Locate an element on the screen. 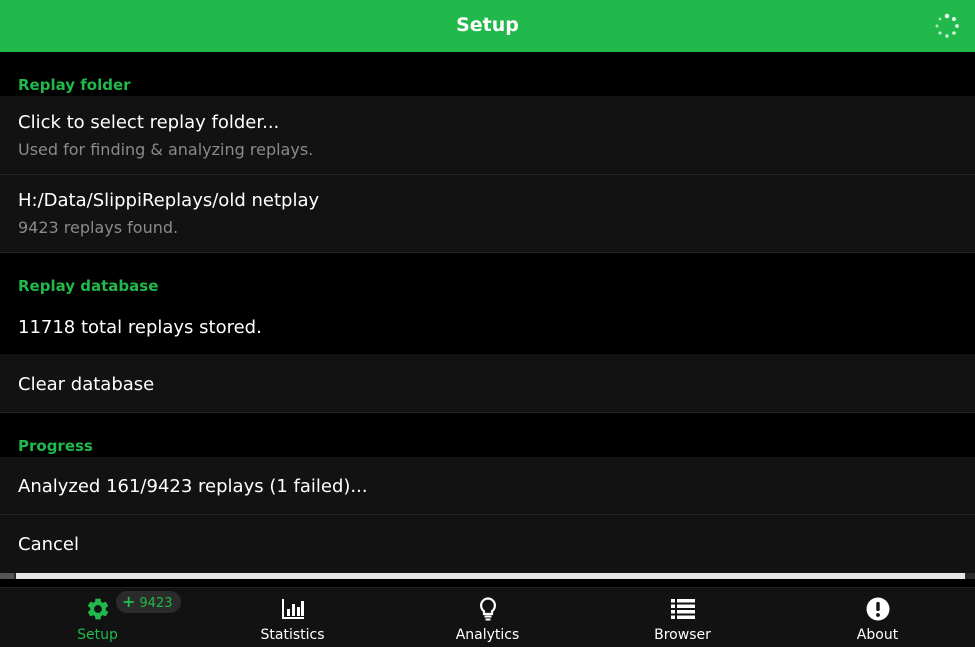  nav-item-about: About is located at coordinates (877, 617).